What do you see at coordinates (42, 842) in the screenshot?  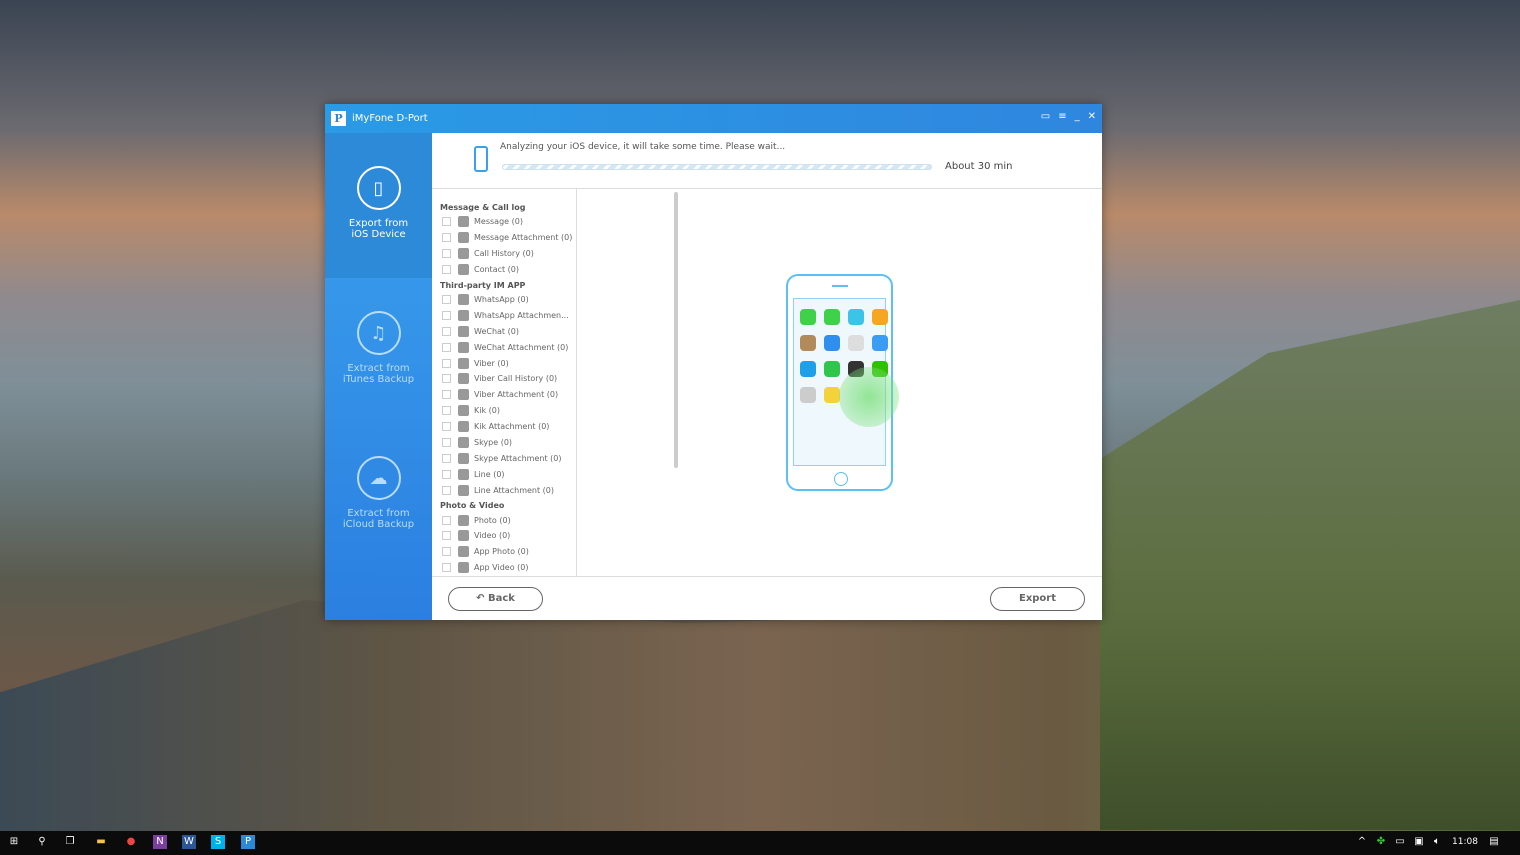 I see `search-icon: ⚲` at bounding box center [42, 842].